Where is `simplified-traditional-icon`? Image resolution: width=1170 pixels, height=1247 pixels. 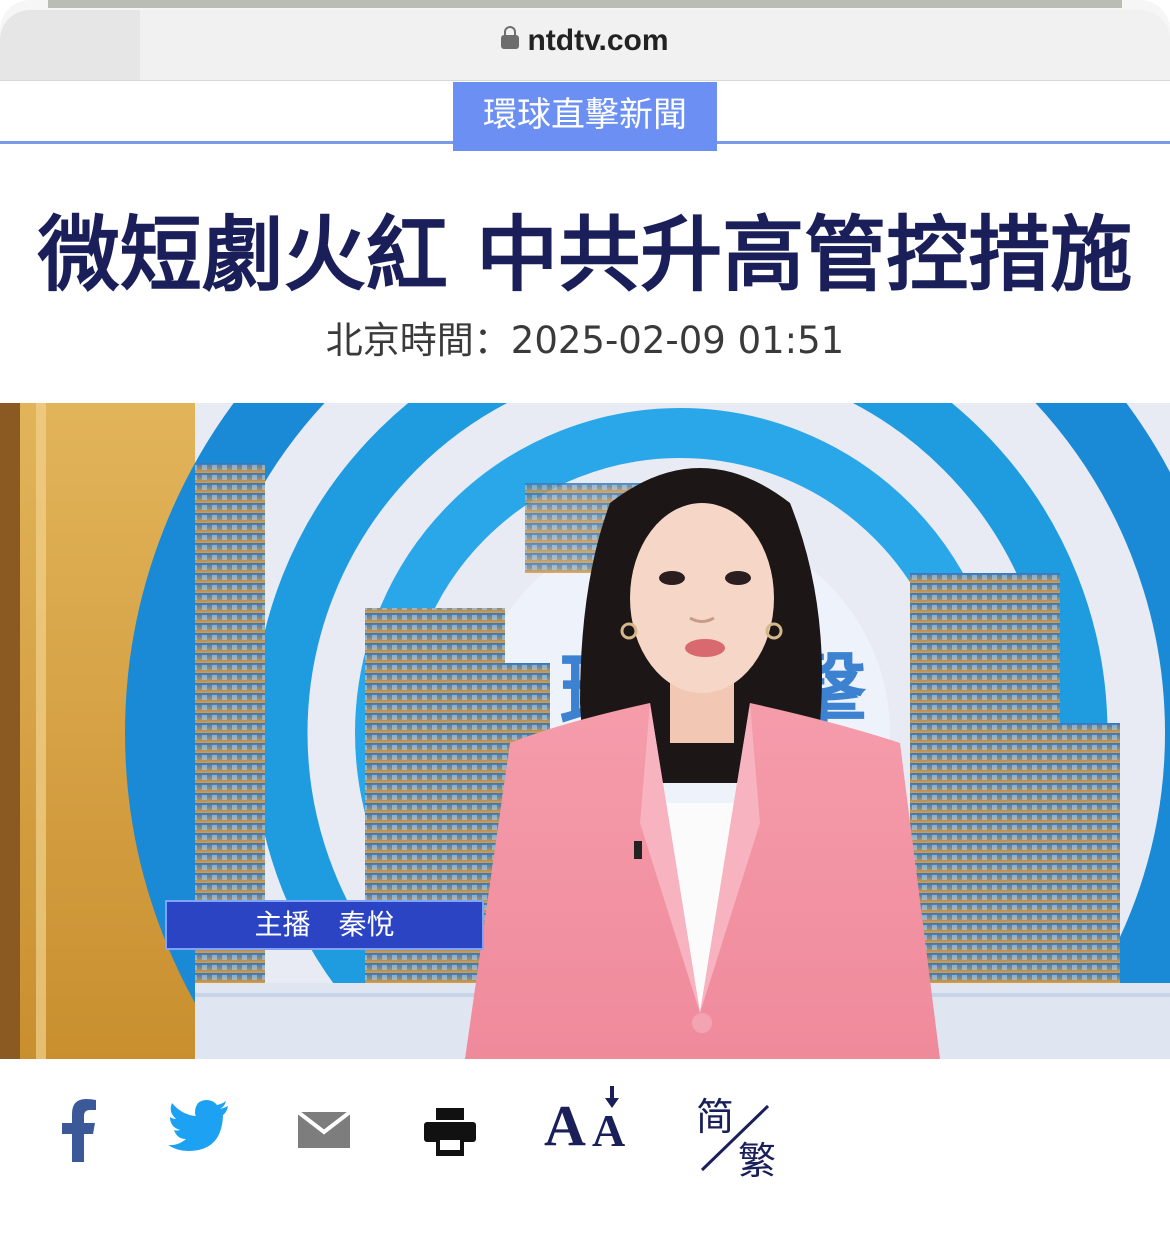
simplified-traditional-icon is located at coordinates (735, 1138).